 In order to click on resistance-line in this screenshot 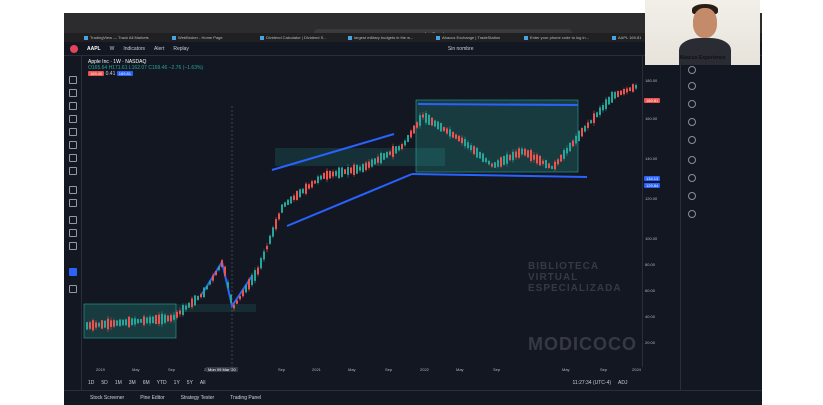, I will do `click(498, 104)`.